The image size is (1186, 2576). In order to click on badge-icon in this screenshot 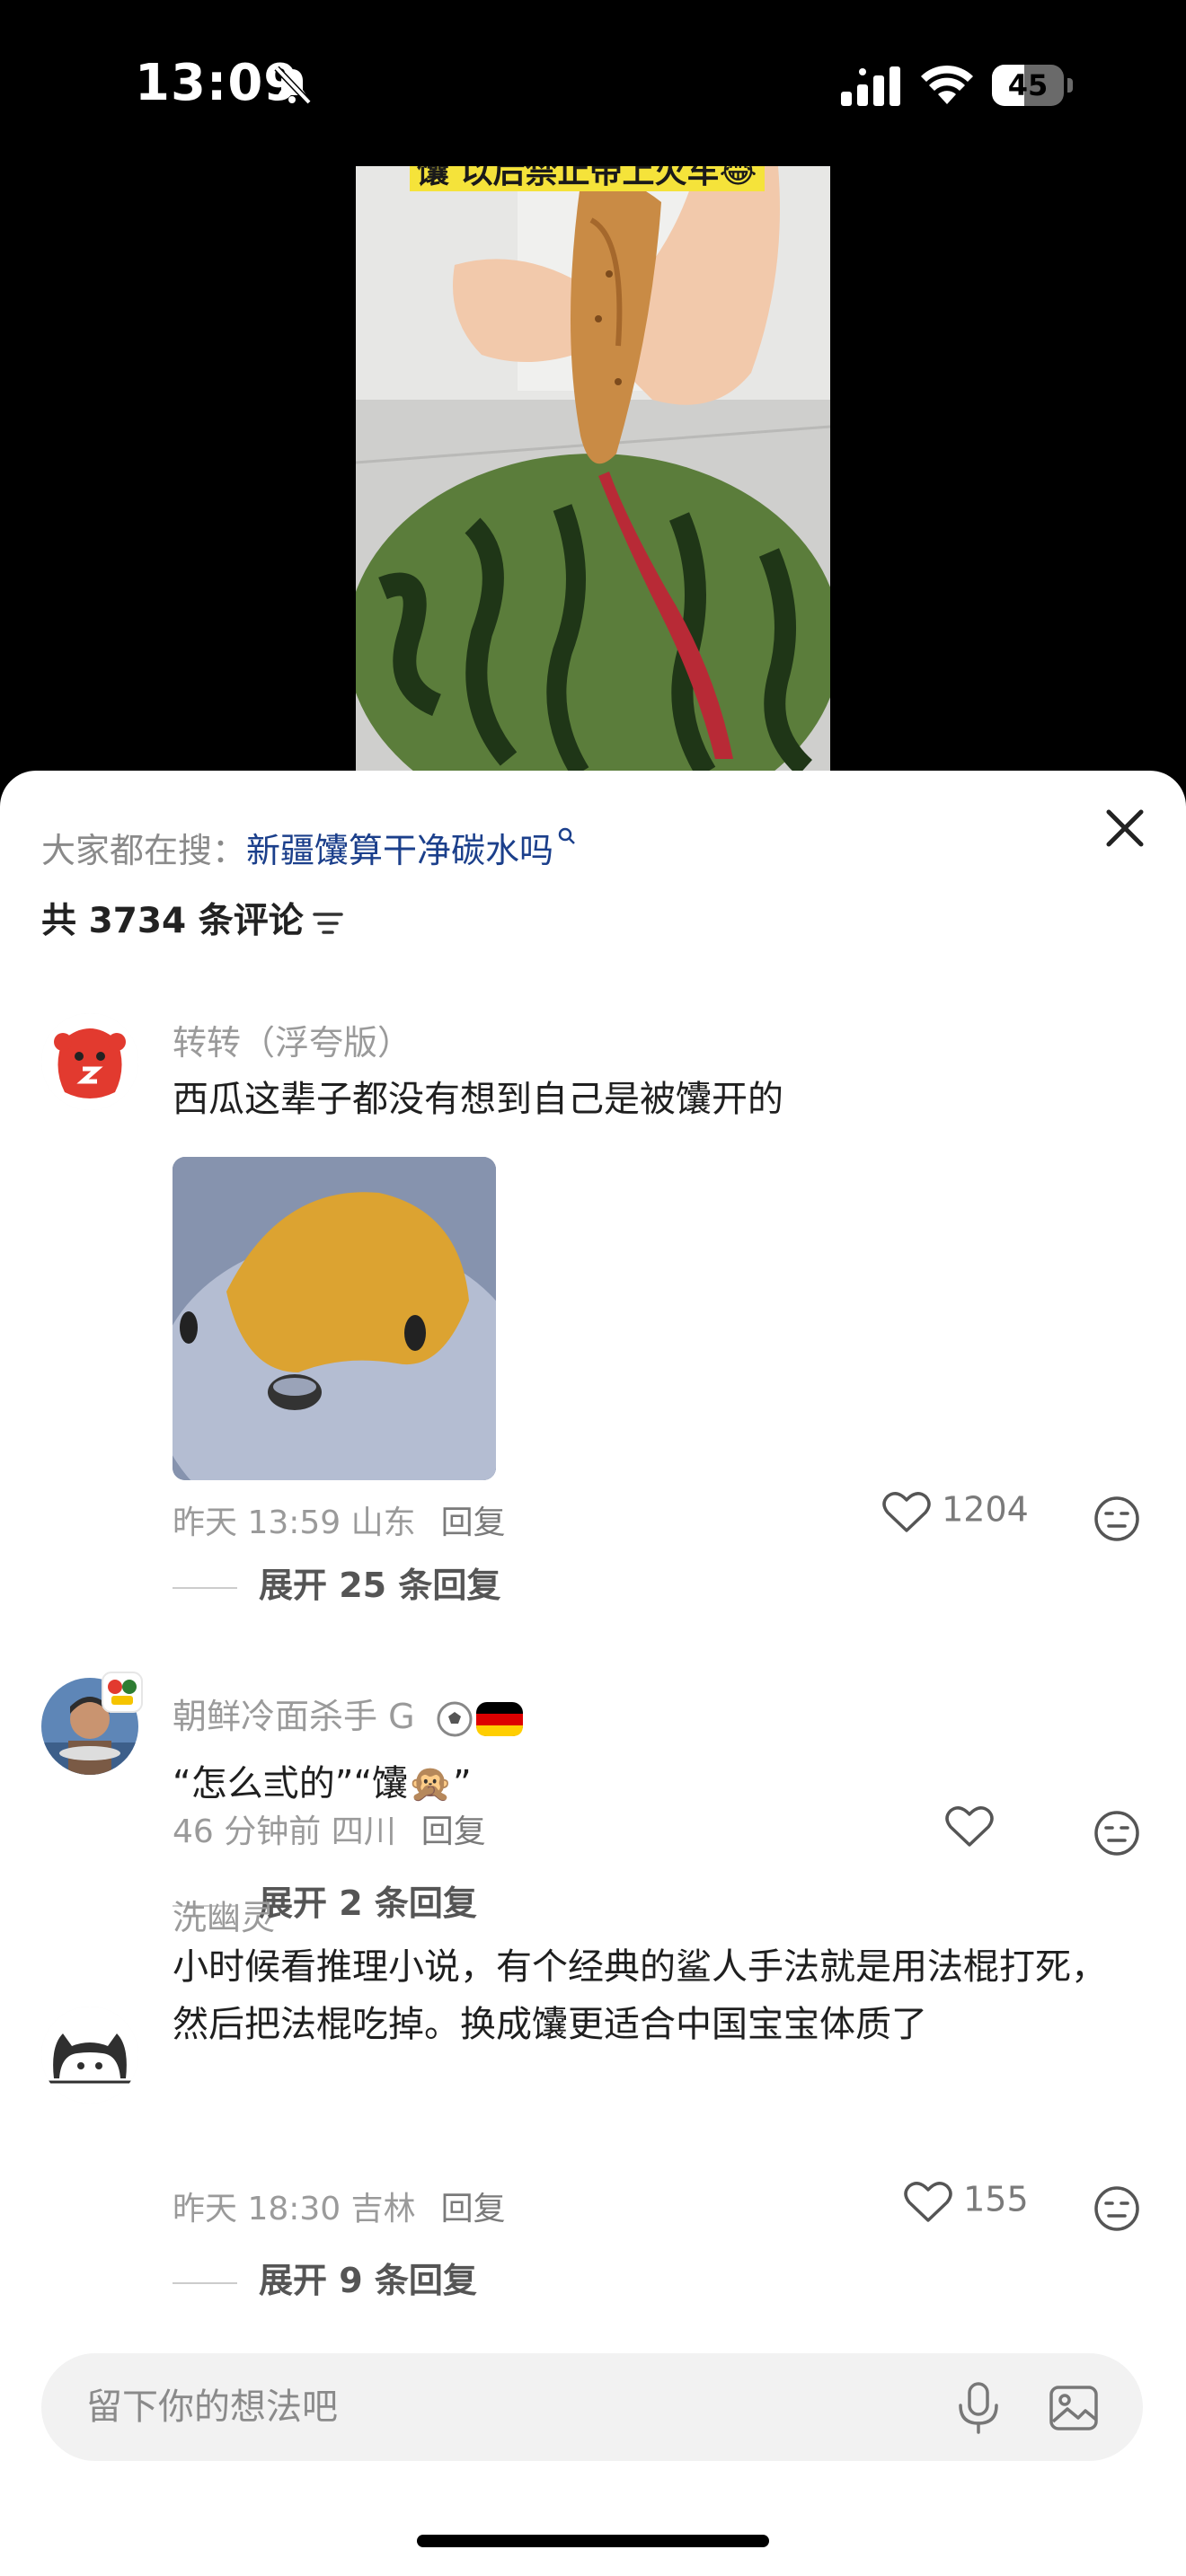, I will do `click(122, 1692)`.